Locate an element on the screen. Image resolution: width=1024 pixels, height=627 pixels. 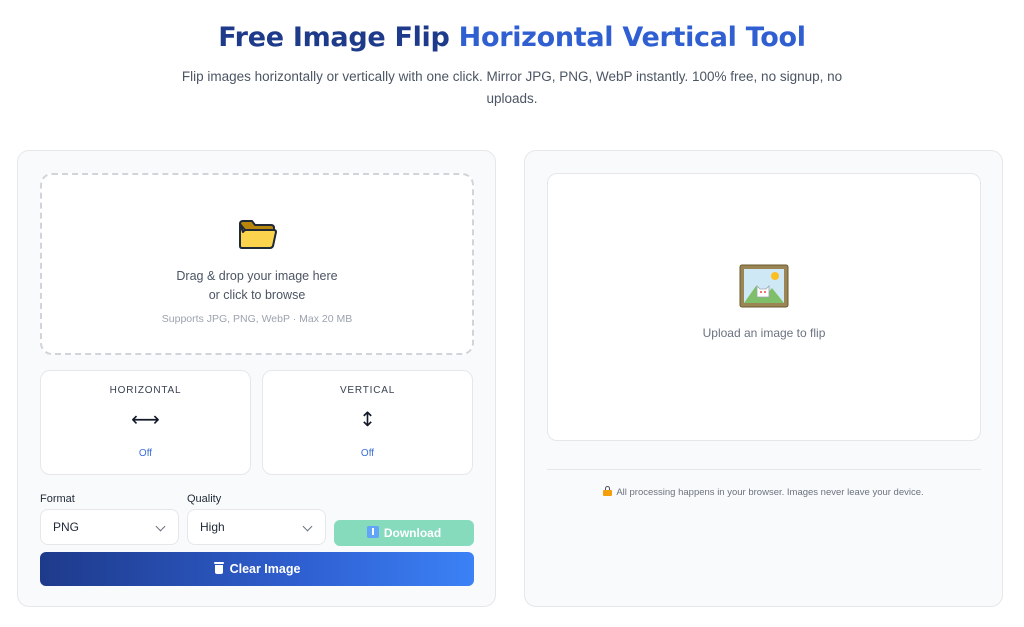
quality-select: High is located at coordinates (256, 527).